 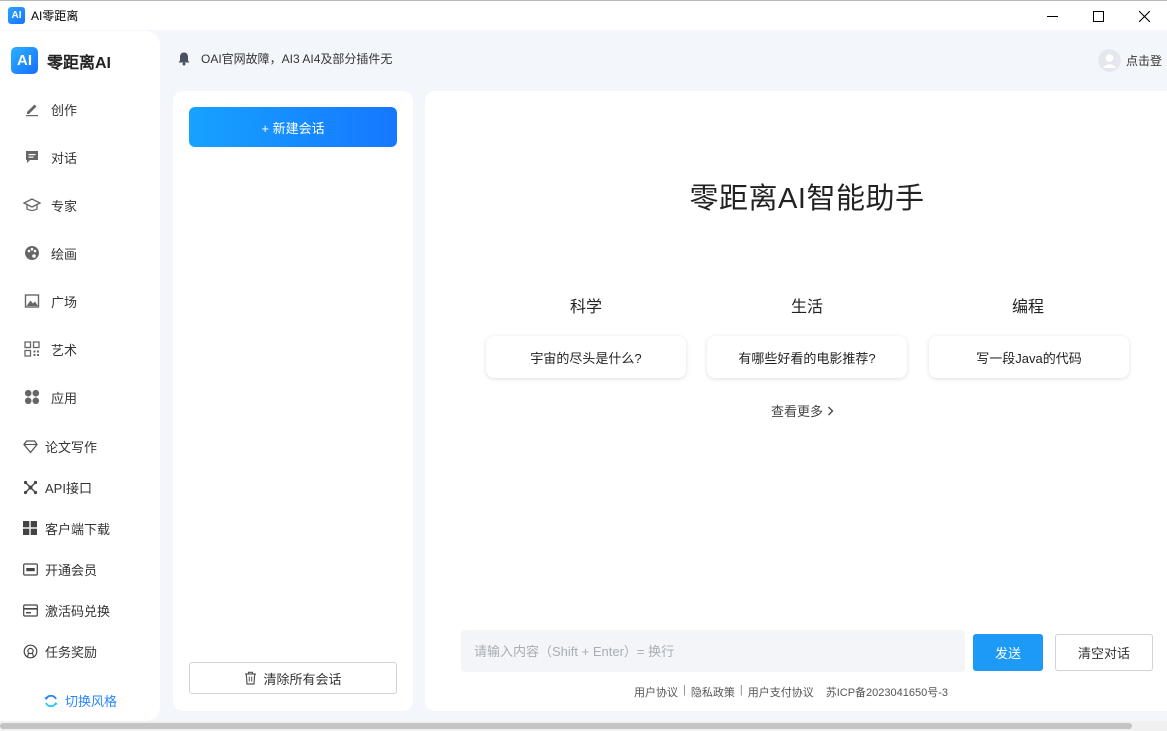 What do you see at coordinates (30, 528) in the screenshot?
I see `windows-icon` at bounding box center [30, 528].